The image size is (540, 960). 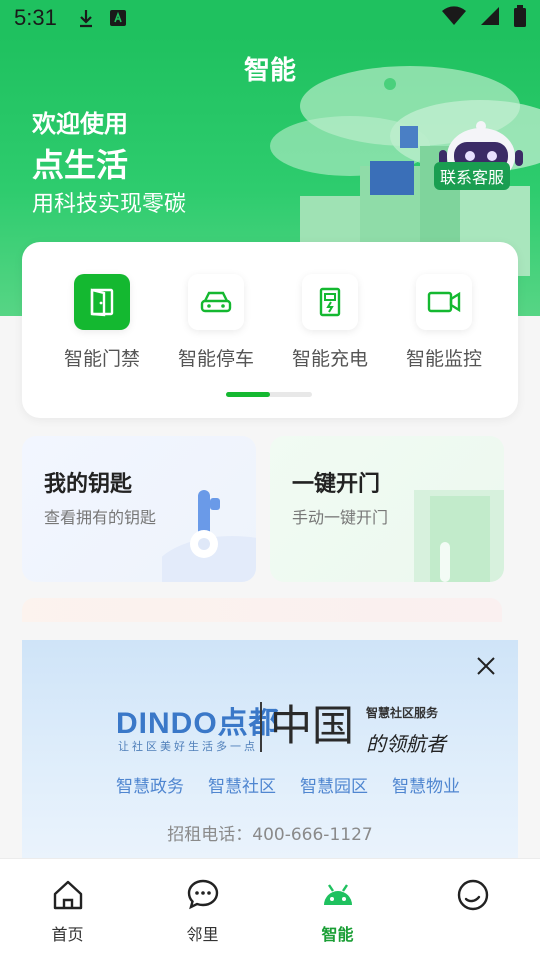 I want to click on contact-service-button: 联系客服, so click(x=472, y=176).